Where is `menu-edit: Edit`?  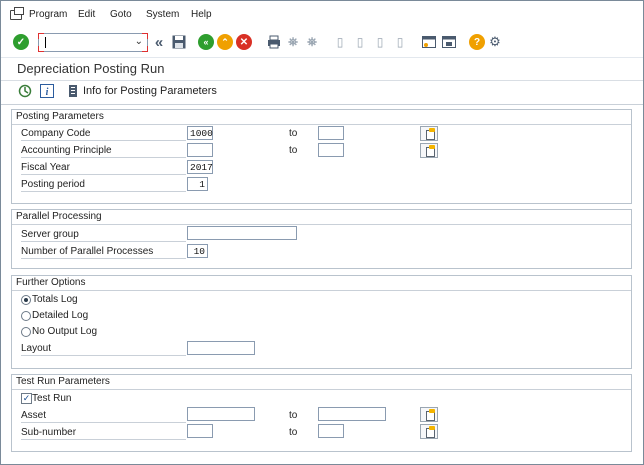
menu-edit: Edit is located at coordinates (86, 14).